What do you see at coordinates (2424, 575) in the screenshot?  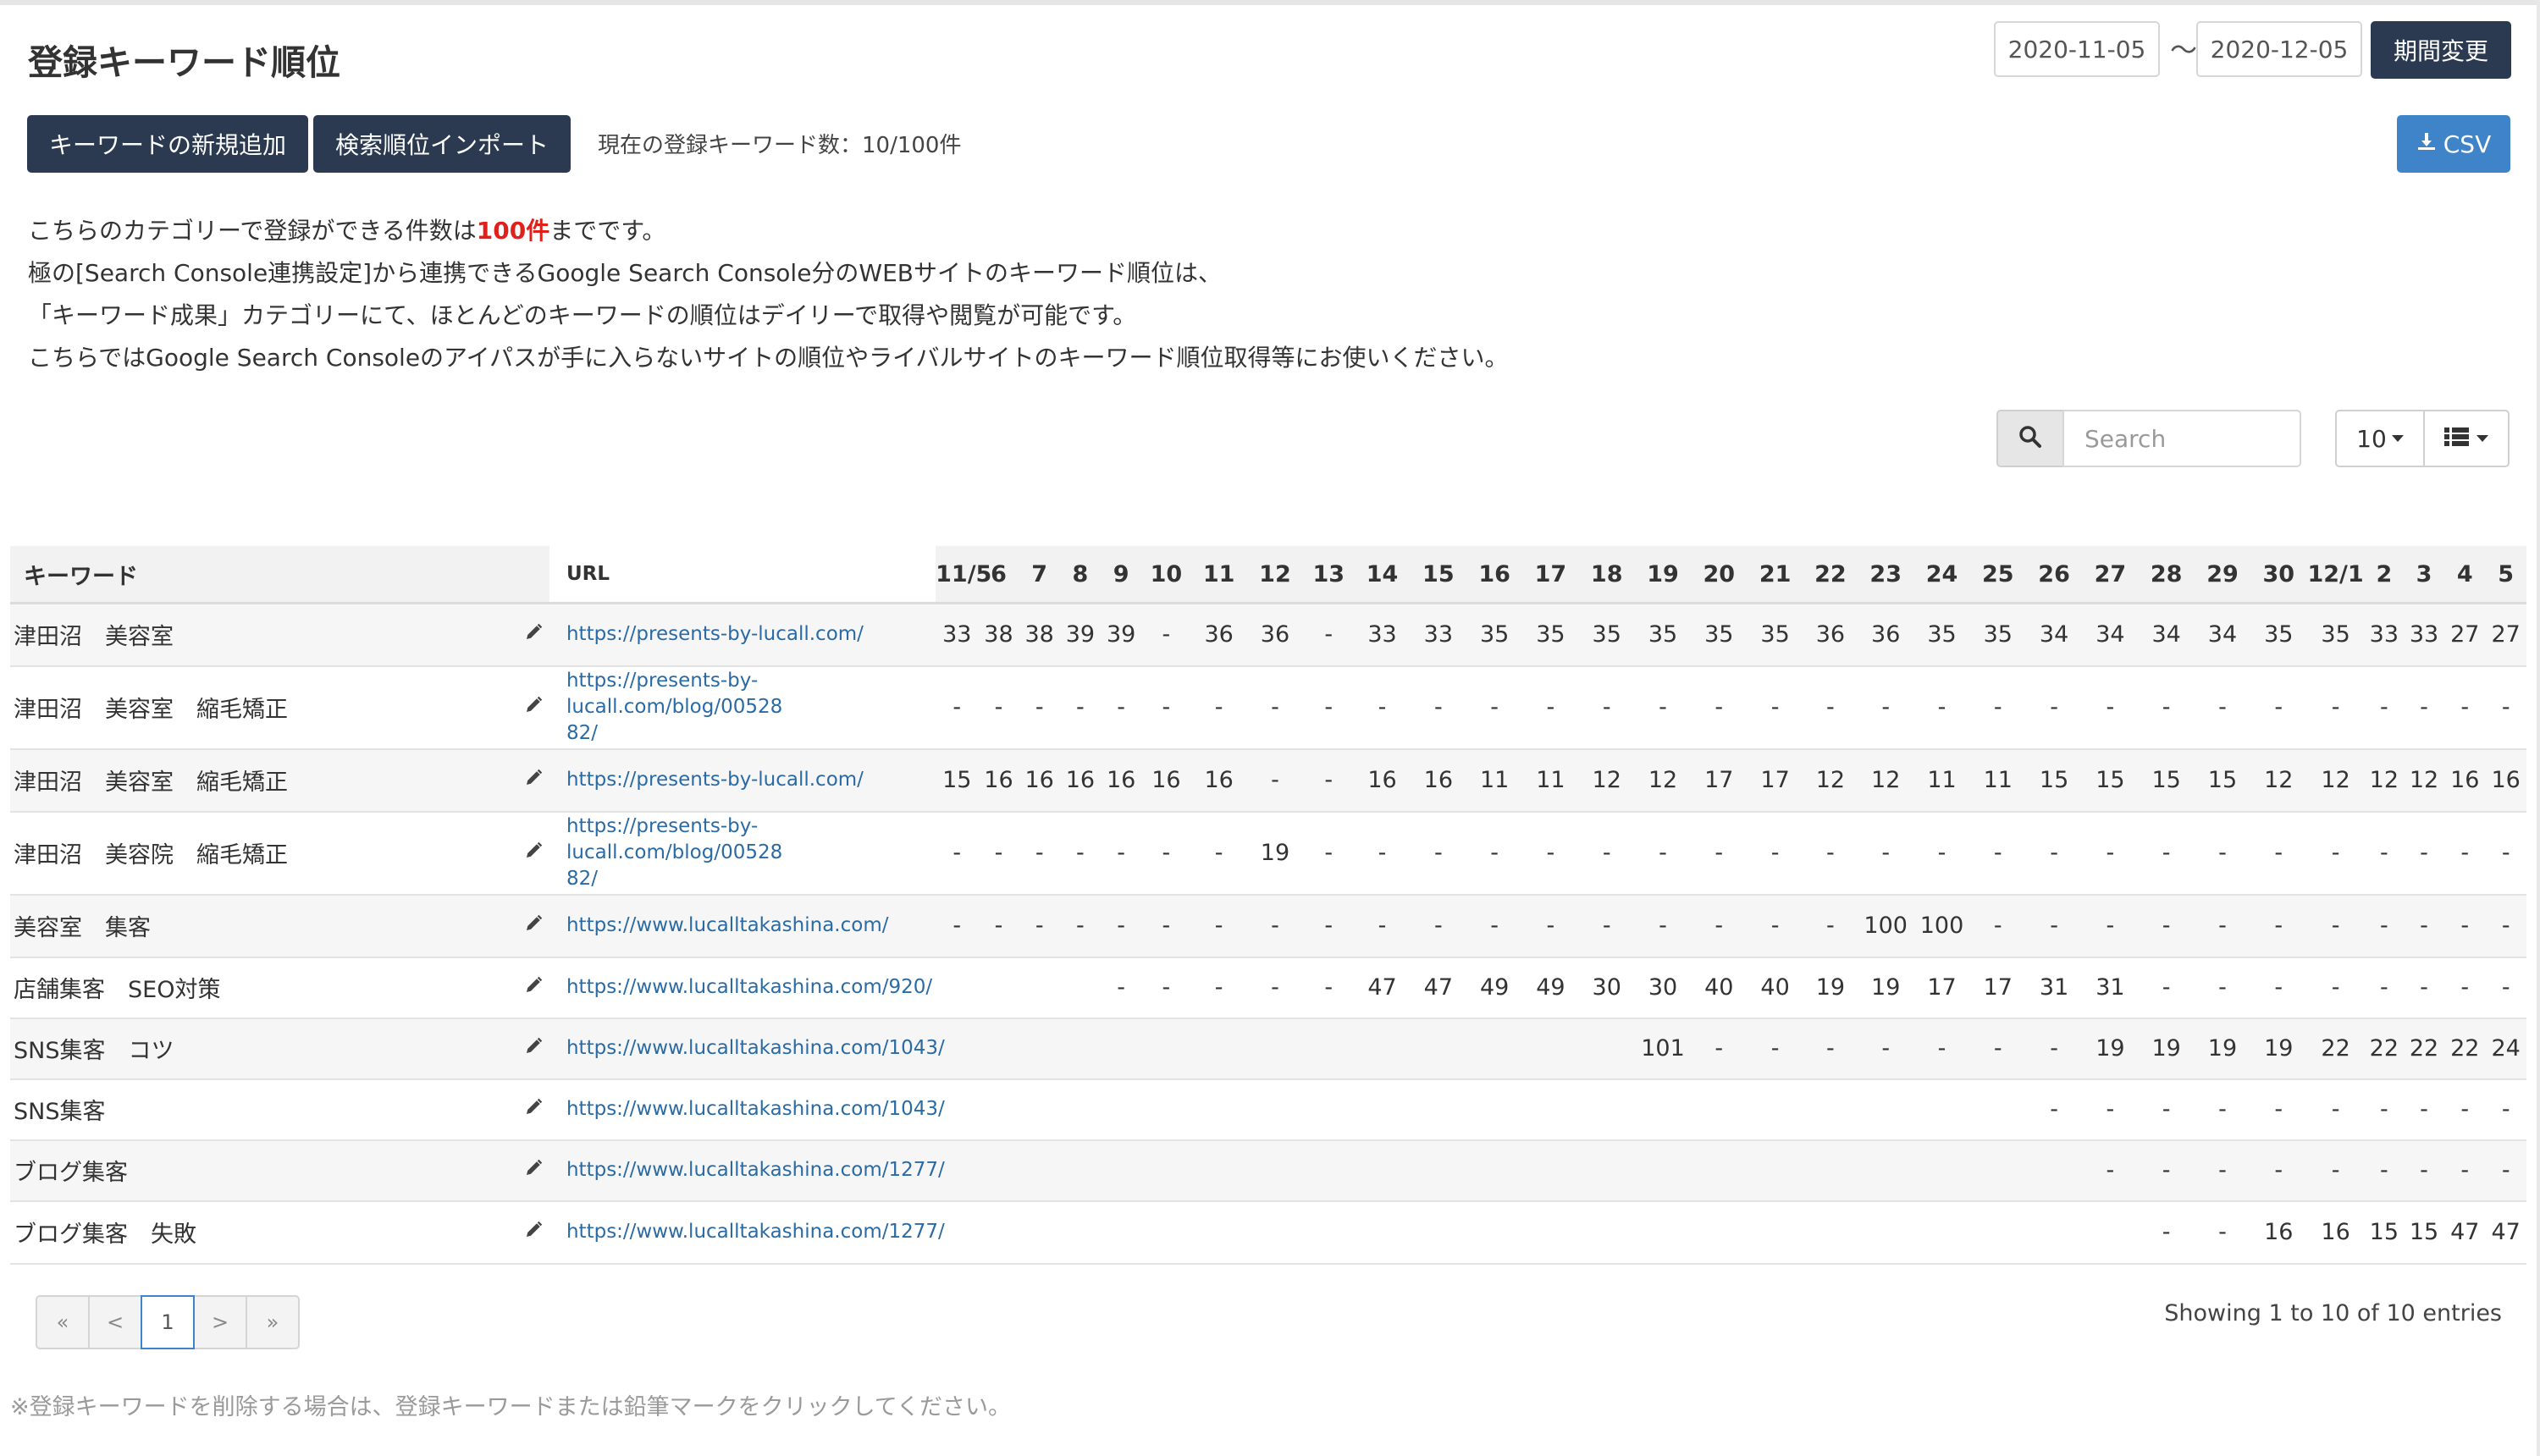 I see `column-header-date: 3` at bounding box center [2424, 575].